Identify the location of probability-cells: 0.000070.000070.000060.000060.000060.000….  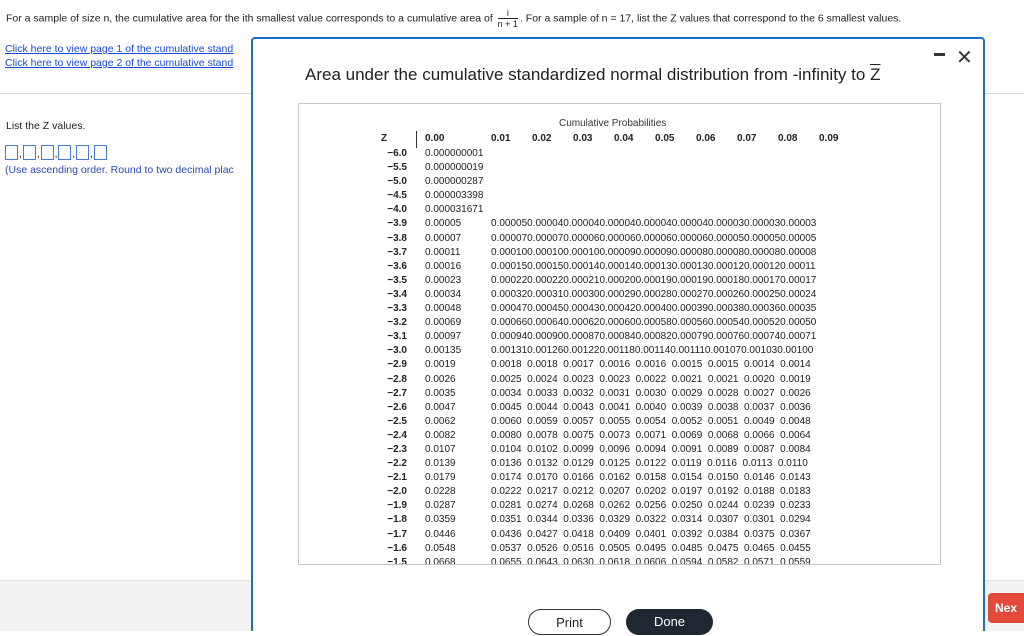
(654, 238).